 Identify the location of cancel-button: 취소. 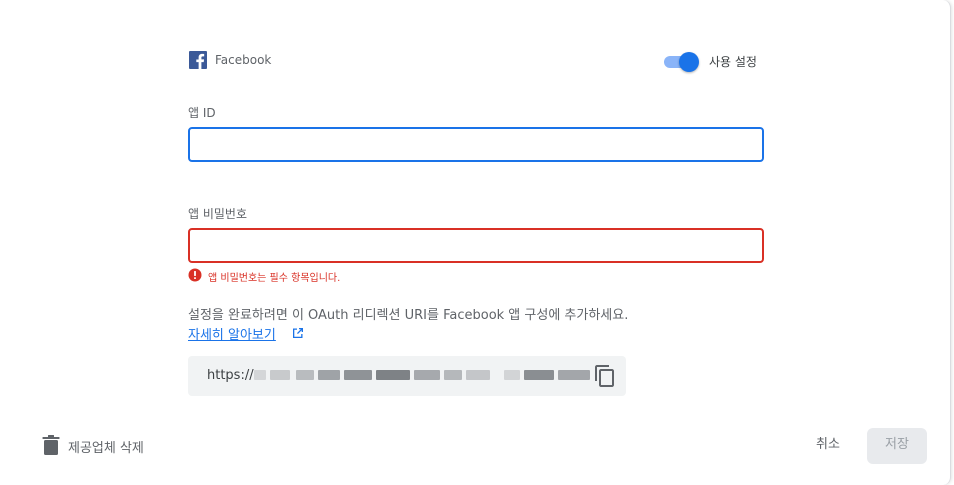
(828, 446).